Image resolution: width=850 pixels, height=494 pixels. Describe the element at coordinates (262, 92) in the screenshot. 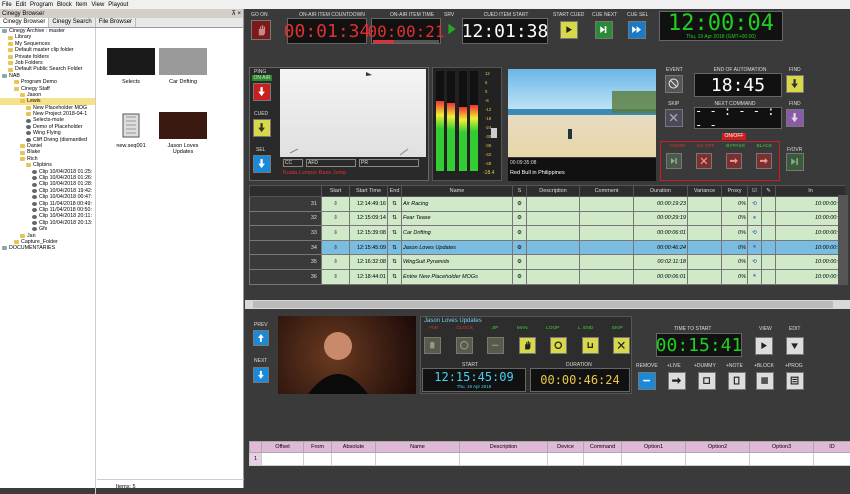

I see `on-air-button` at that location.